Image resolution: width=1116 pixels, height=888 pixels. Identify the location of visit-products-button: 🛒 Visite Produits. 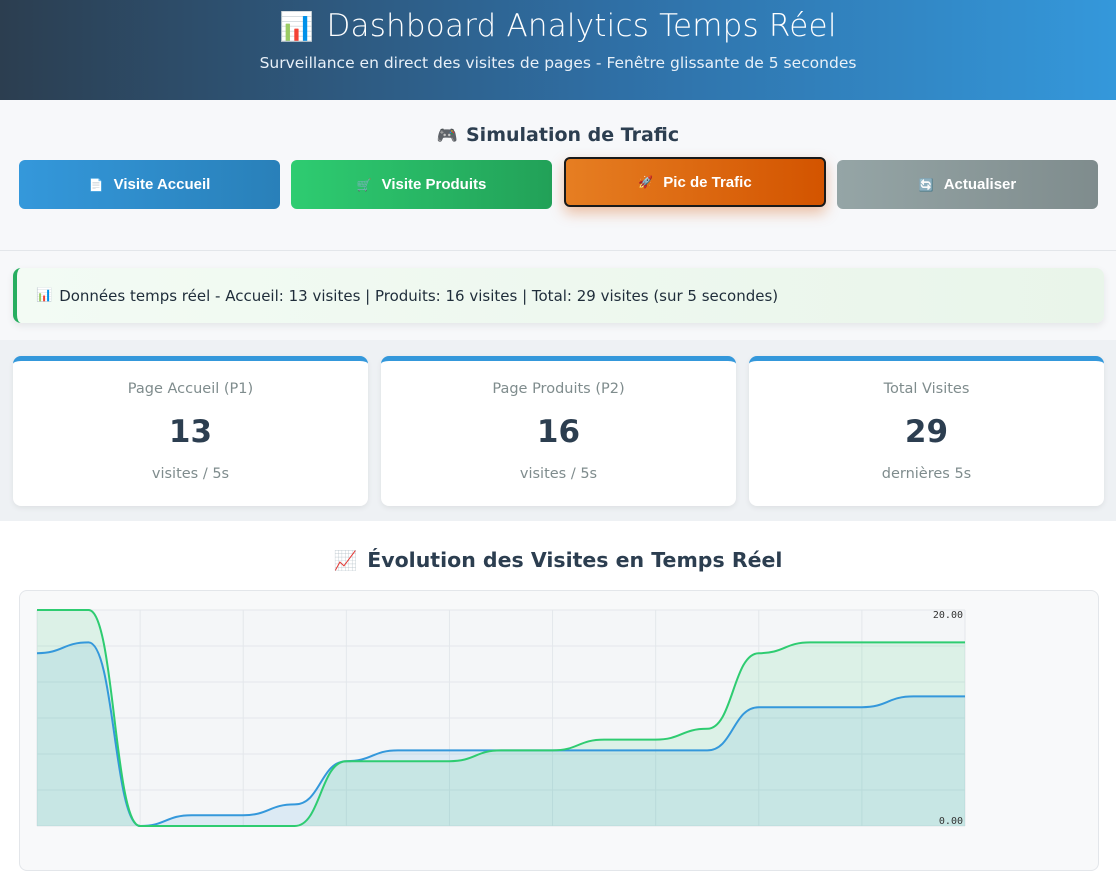
(421, 184).